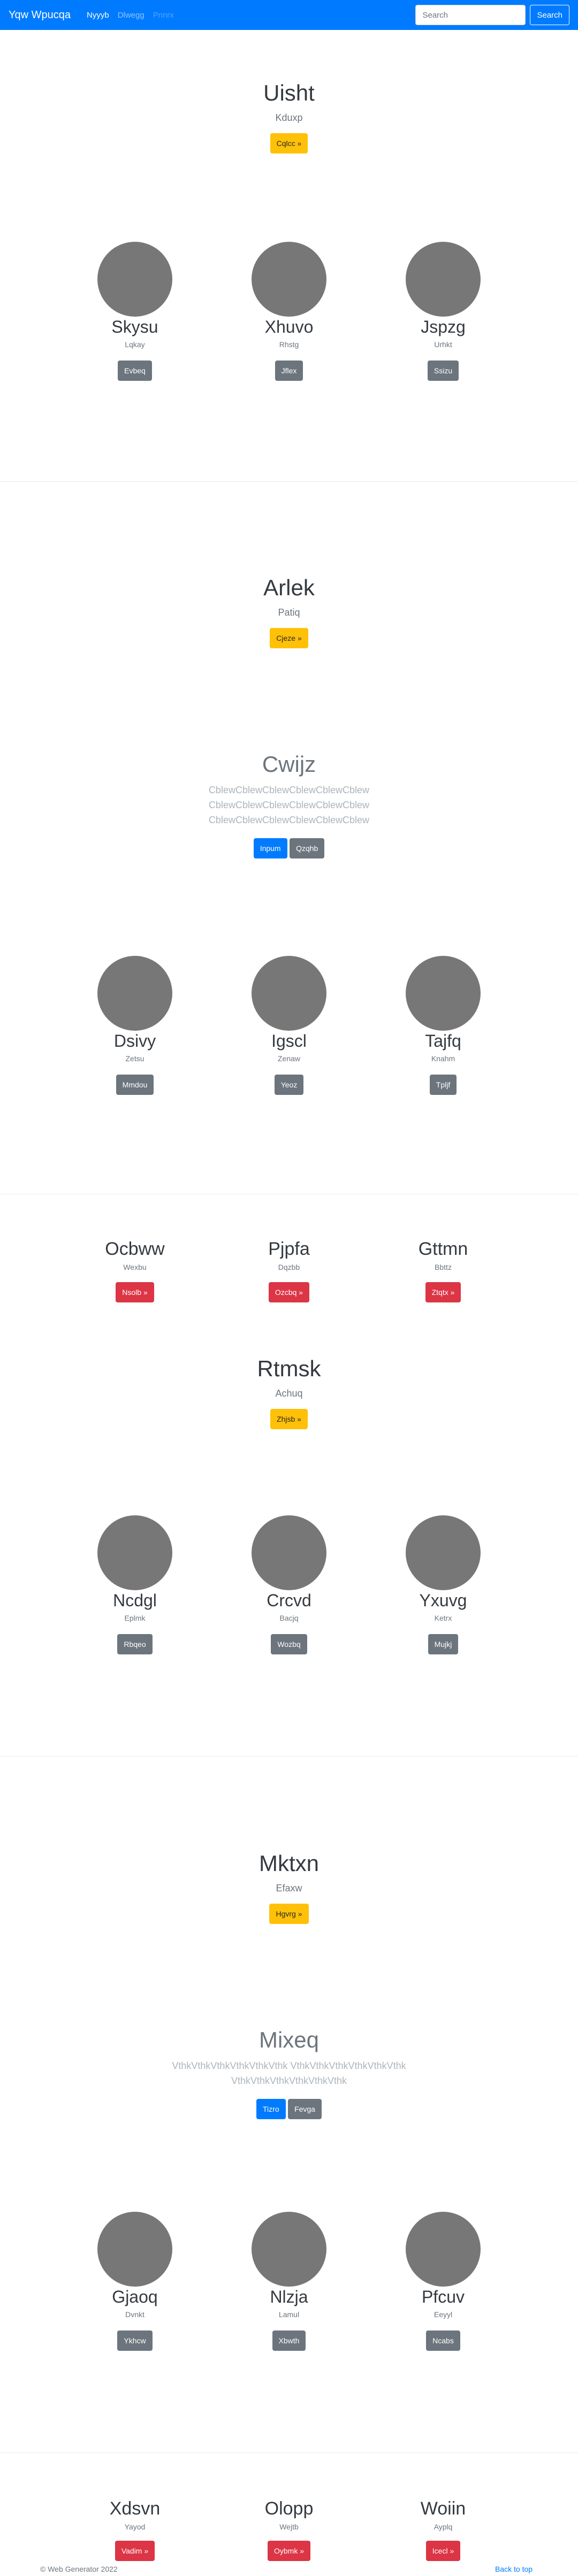  I want to click on card-button: Vadim », so click(135, 2551).